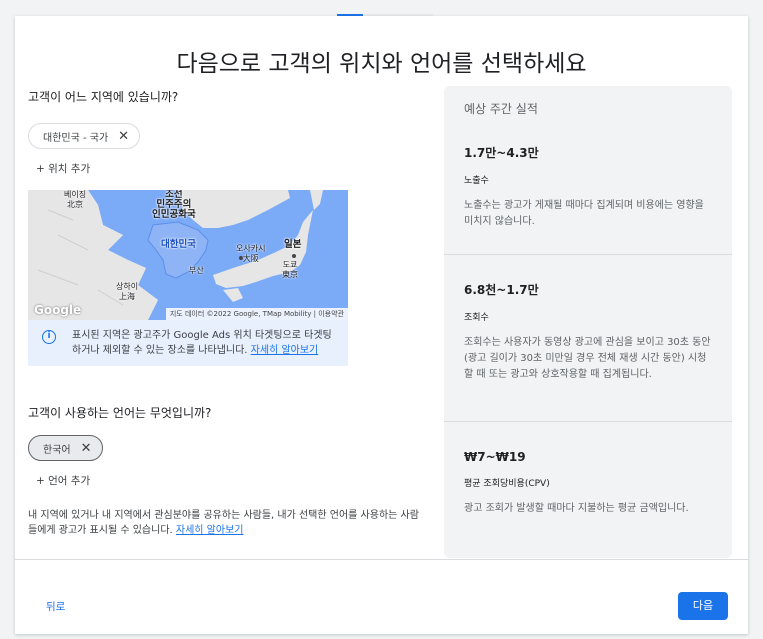 This screenshot has height=639, width=763. What do you see at coordinates (703, 606) in the screenshot?
I see `next-button: 다음` at bounding box center [703, 606].